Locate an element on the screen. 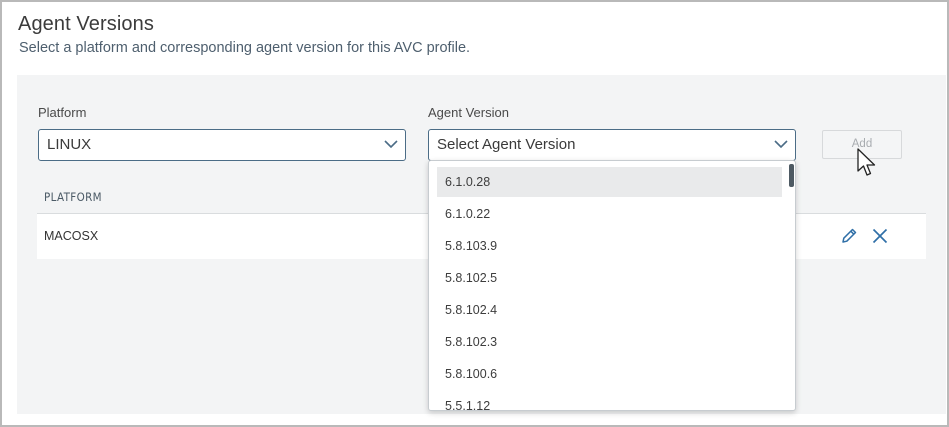 The width and height of the screenshot is (949, 427). dropdown-option: 5.5.1.12 is located at coordinates (609, 400).